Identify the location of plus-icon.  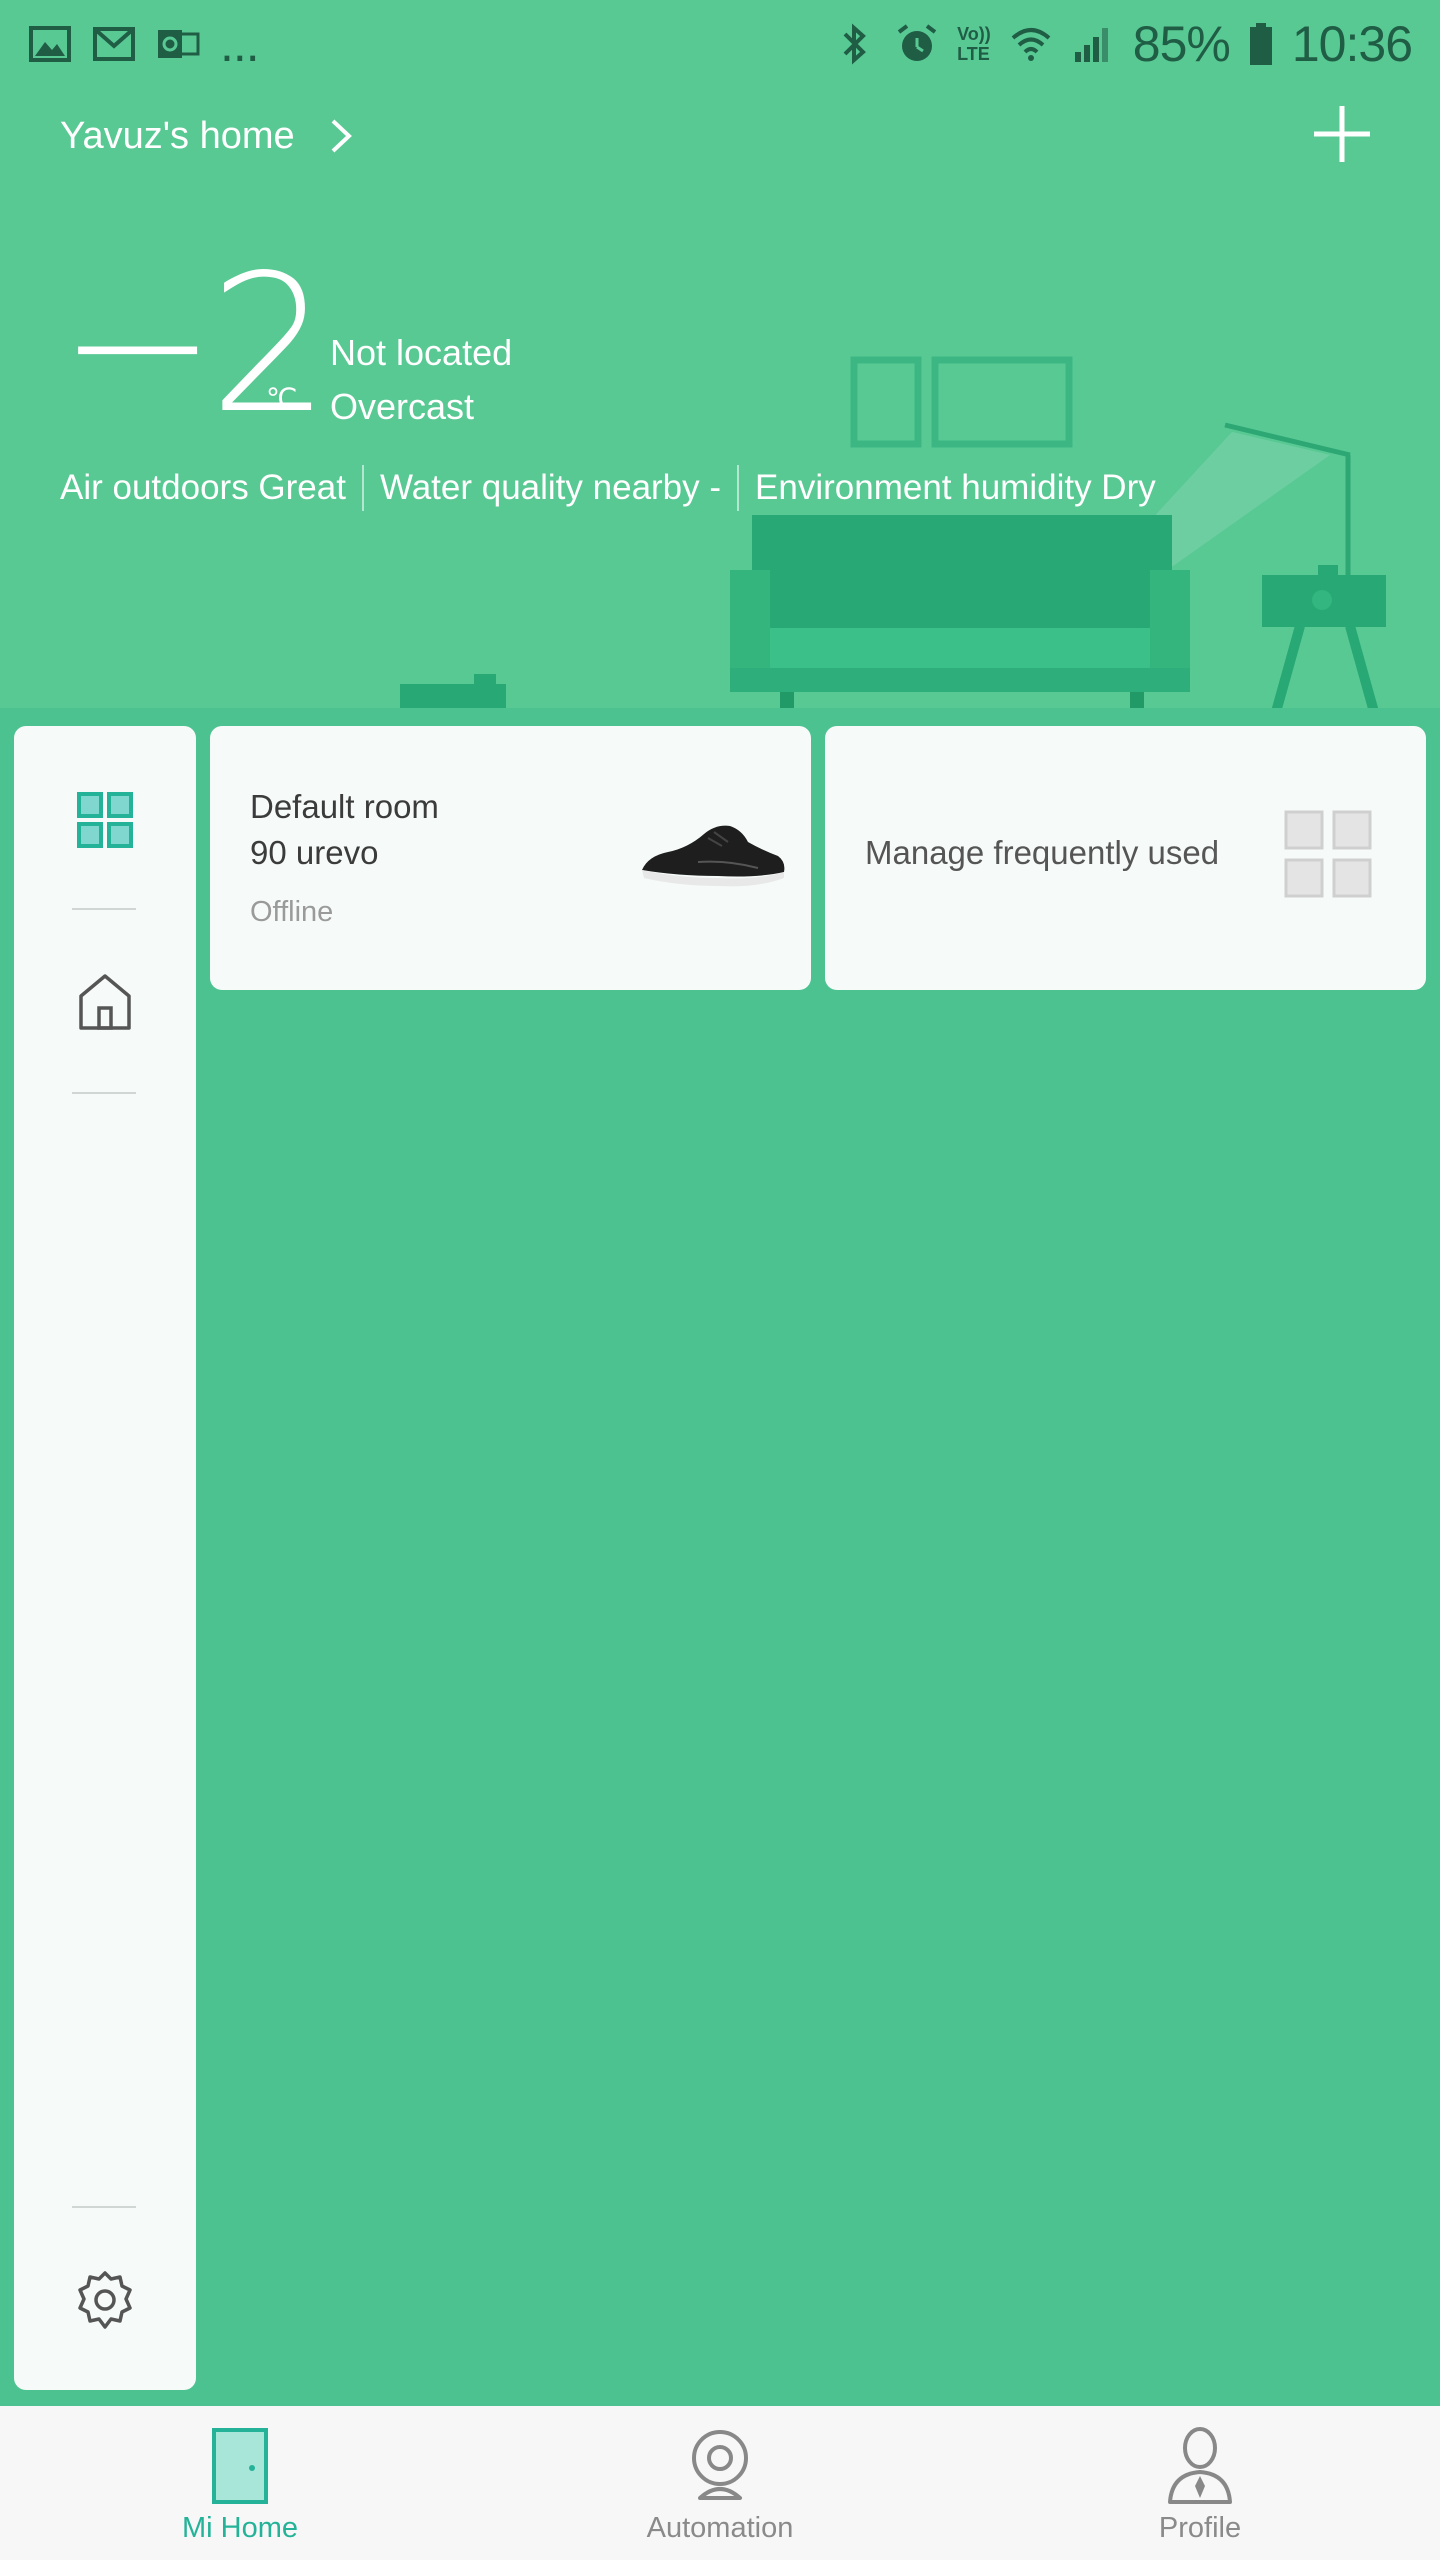
(1342, 134).